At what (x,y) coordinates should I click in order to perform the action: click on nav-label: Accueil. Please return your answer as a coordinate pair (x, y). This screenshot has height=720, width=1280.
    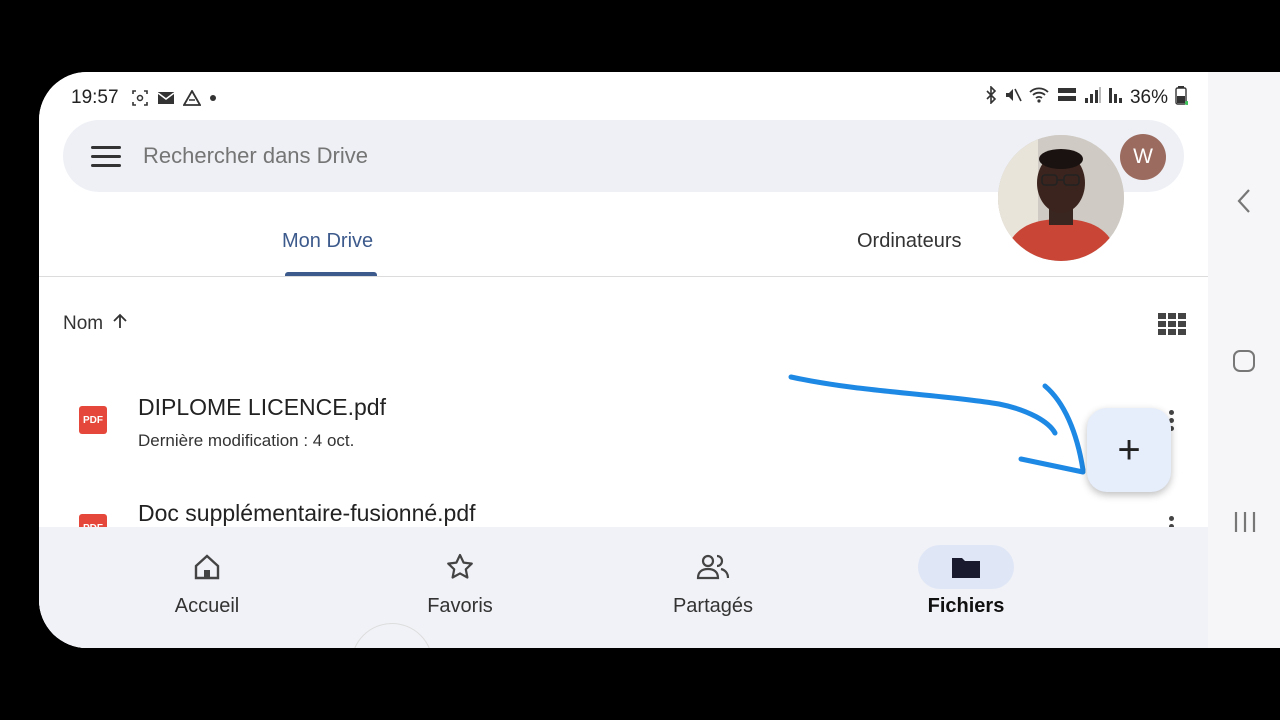
    Looking at the image, I should click on (207, 606).